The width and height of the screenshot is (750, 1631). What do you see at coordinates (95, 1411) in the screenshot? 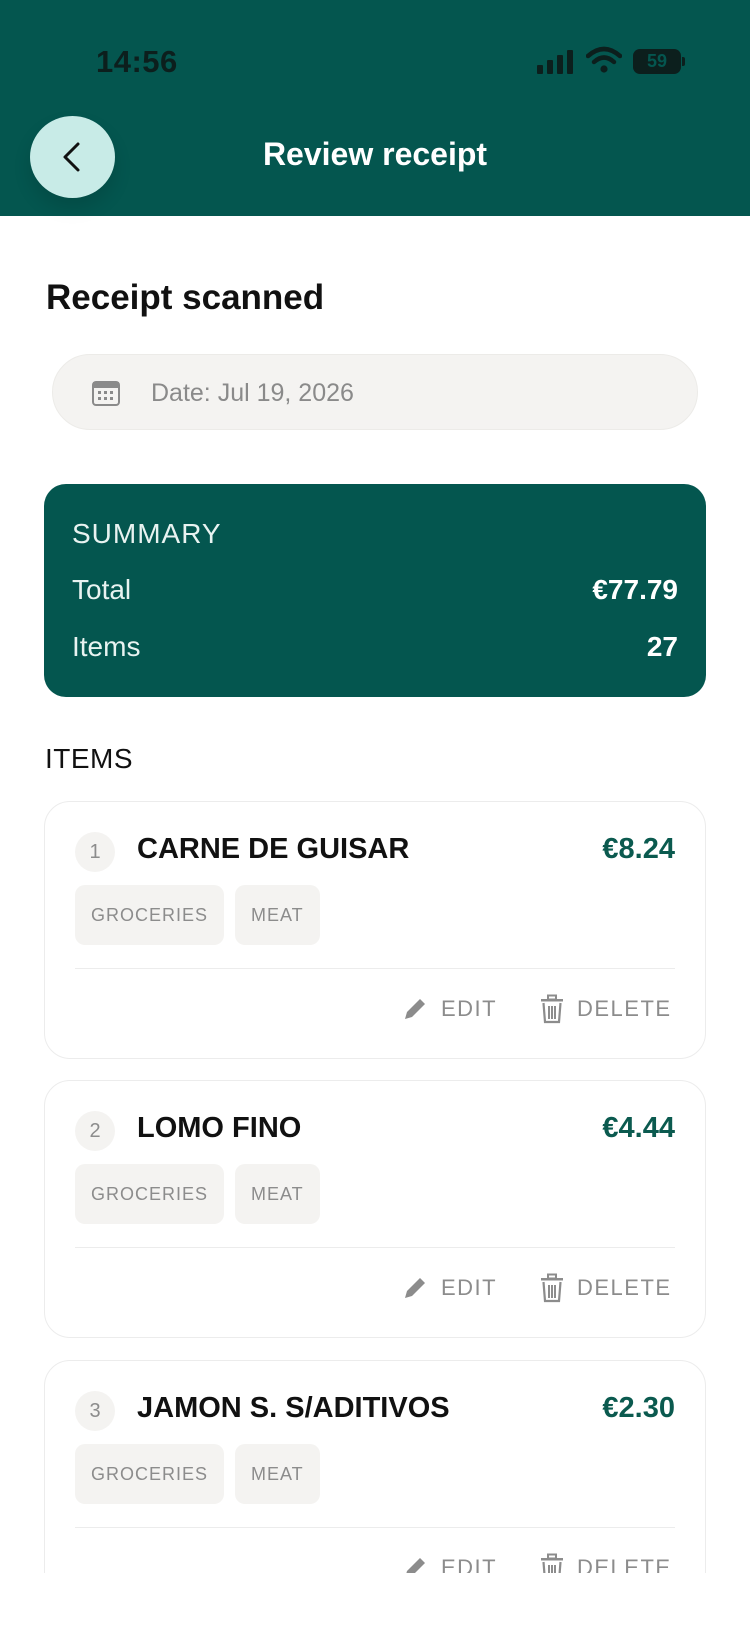
I see `item-index: 3` at bounding box center [95, 1411].